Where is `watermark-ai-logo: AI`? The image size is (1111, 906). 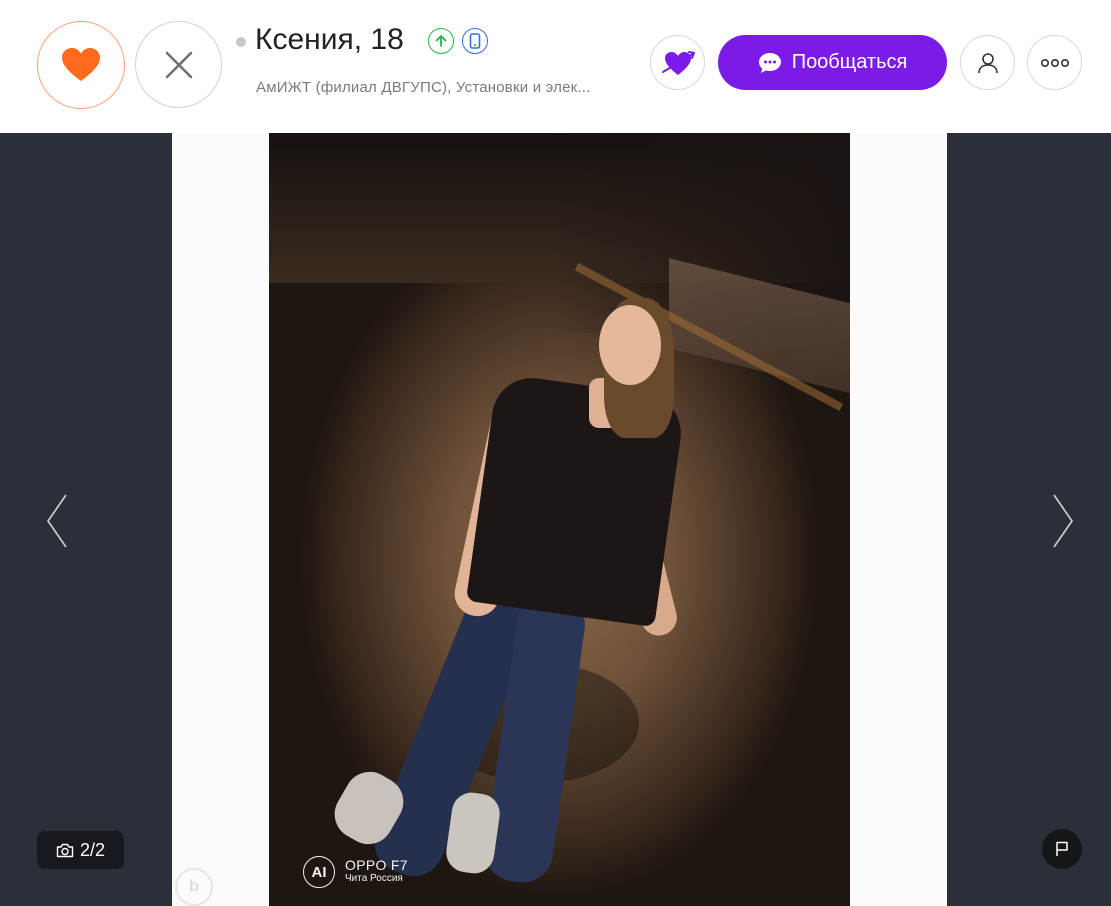 watermark-ai-logo: AI is located at coordinates (319, 872).